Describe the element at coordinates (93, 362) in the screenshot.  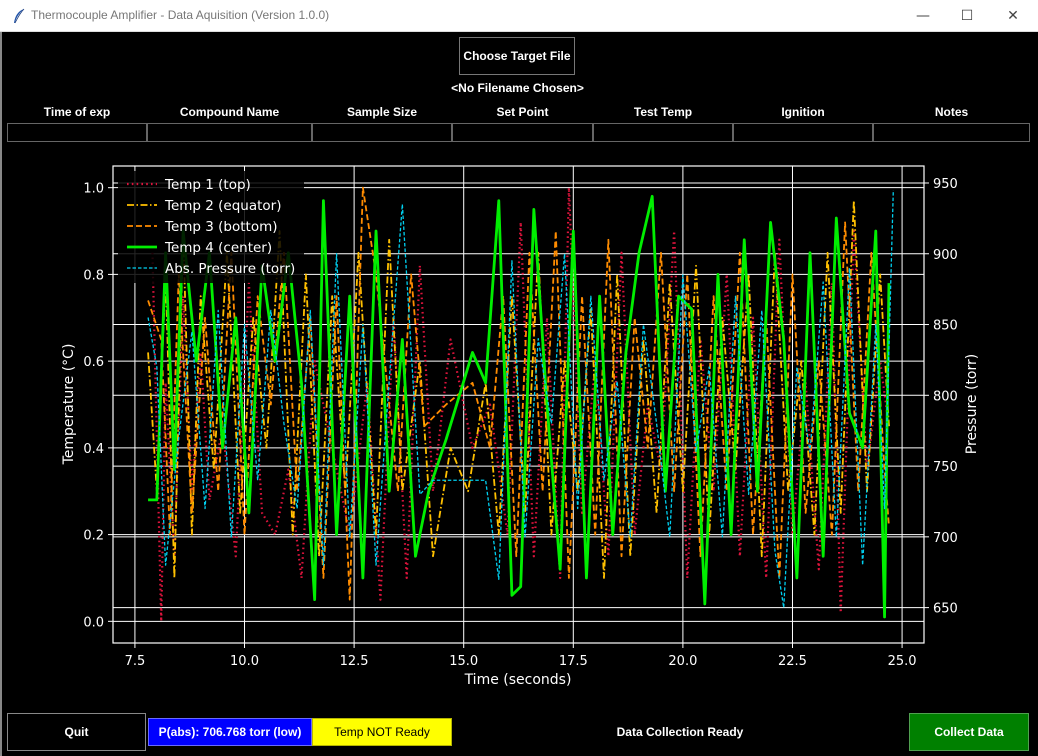
I see `y-tick-label: 0.6` at that location.